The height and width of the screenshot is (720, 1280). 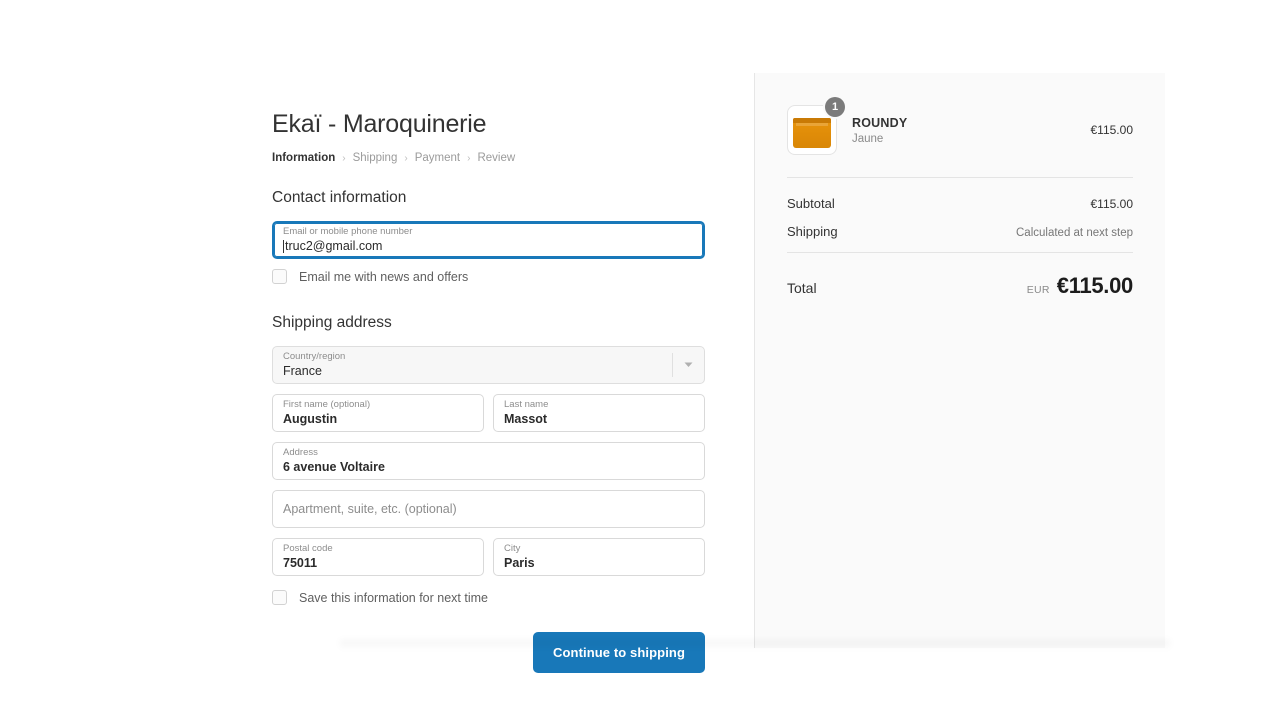 What do you see at coordinates (1038, 290) in the screenshot?
I see `grand-total-currency: EUR` at bounding box center [1038, 290].